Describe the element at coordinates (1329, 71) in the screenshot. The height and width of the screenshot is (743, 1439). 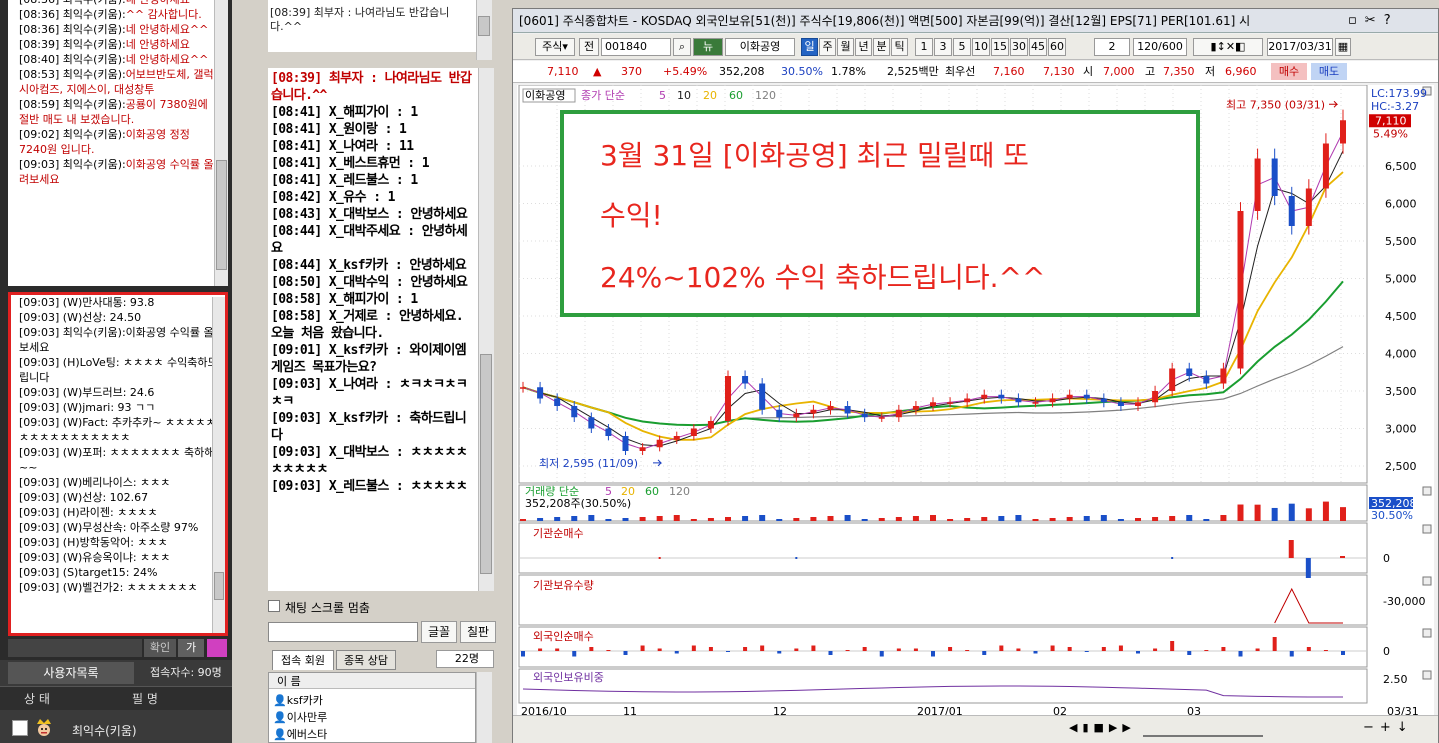
I see `sell-button: 매도` at that location.